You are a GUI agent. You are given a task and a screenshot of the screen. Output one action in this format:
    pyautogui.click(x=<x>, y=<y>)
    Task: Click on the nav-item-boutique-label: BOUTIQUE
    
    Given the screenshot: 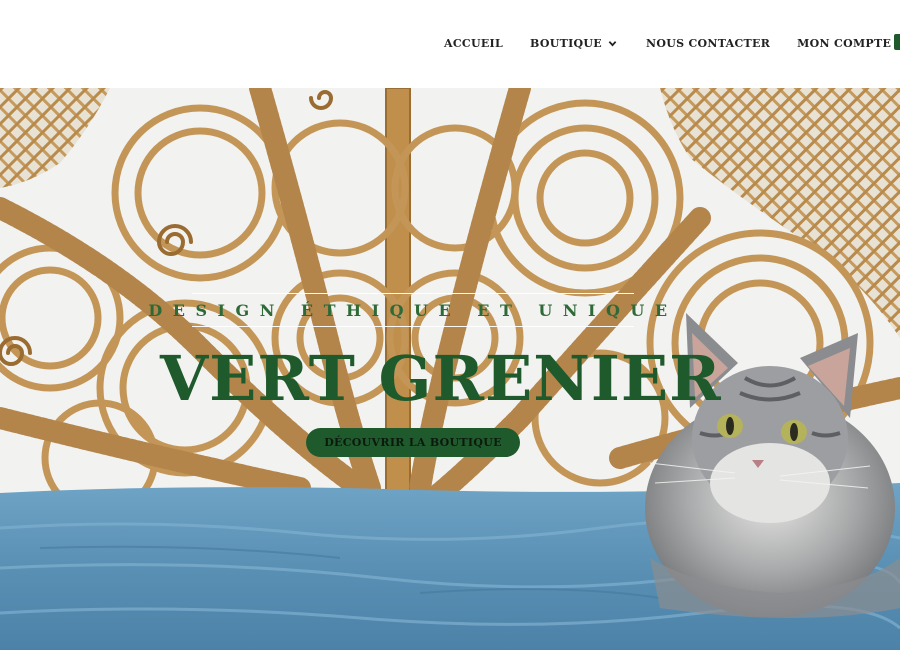 What is the action you would take?
    pyautogui.click(x=566, y=43)
    